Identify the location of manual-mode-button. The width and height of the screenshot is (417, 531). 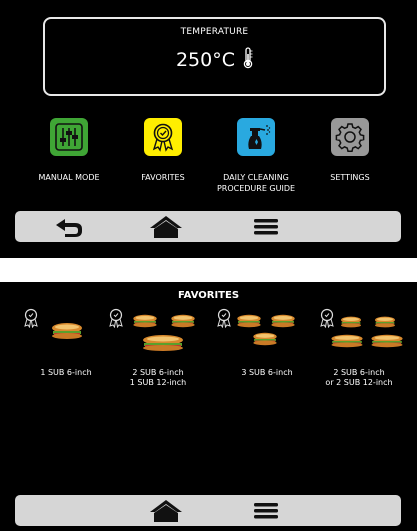
(69, 137).